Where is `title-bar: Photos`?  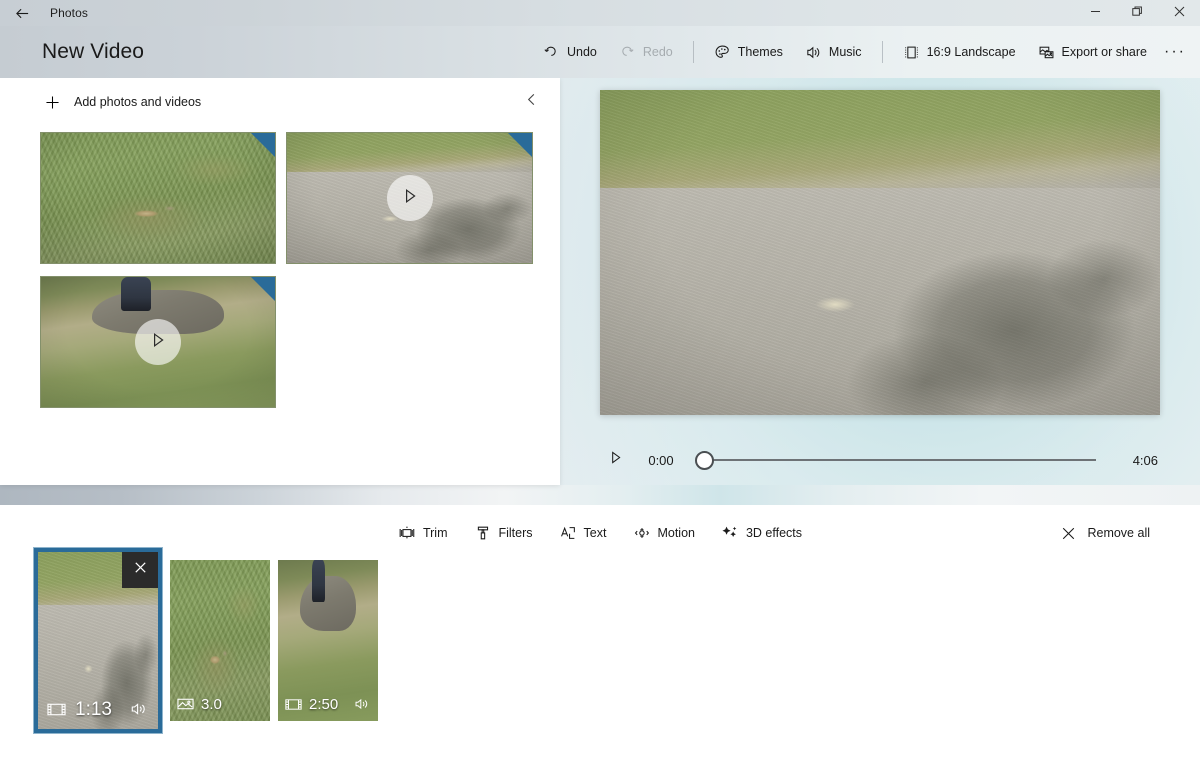
title-bar: Photos is located at coordinates (600, 13).